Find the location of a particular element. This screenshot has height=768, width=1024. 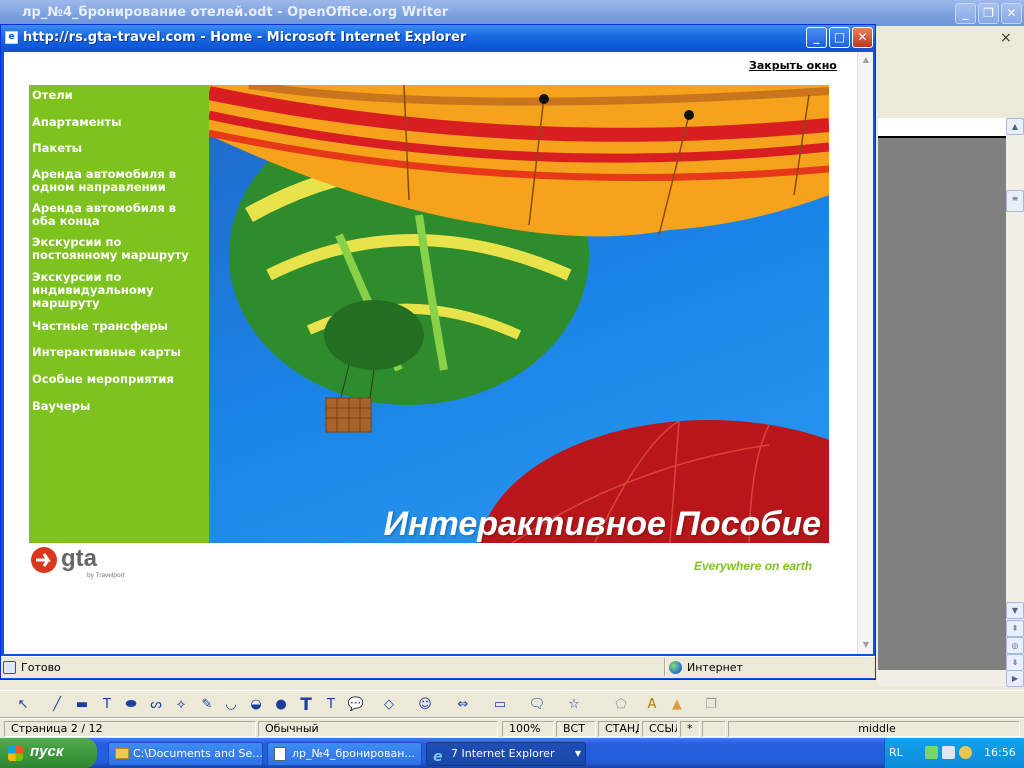

star-icon: ☆ is located at coordinates (574, 705).